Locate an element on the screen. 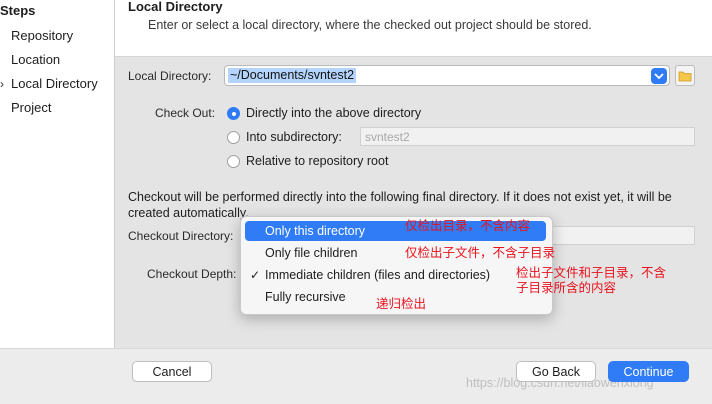  page-title: Local Directory is located at coordinates (175, 7).